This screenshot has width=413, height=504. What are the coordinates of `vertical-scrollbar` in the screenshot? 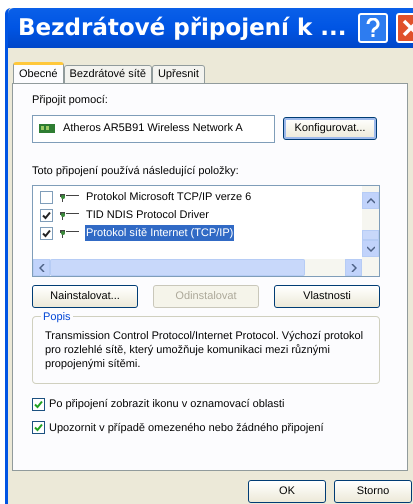 It's located at (370, 231).